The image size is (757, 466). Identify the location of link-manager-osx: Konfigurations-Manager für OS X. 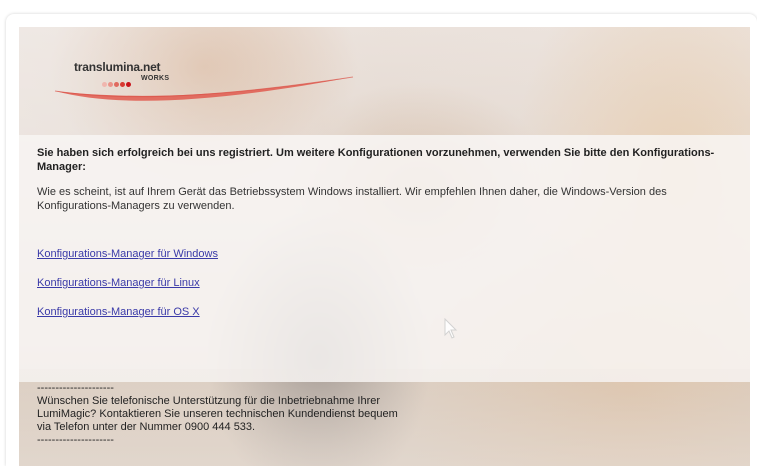
(118, 312).